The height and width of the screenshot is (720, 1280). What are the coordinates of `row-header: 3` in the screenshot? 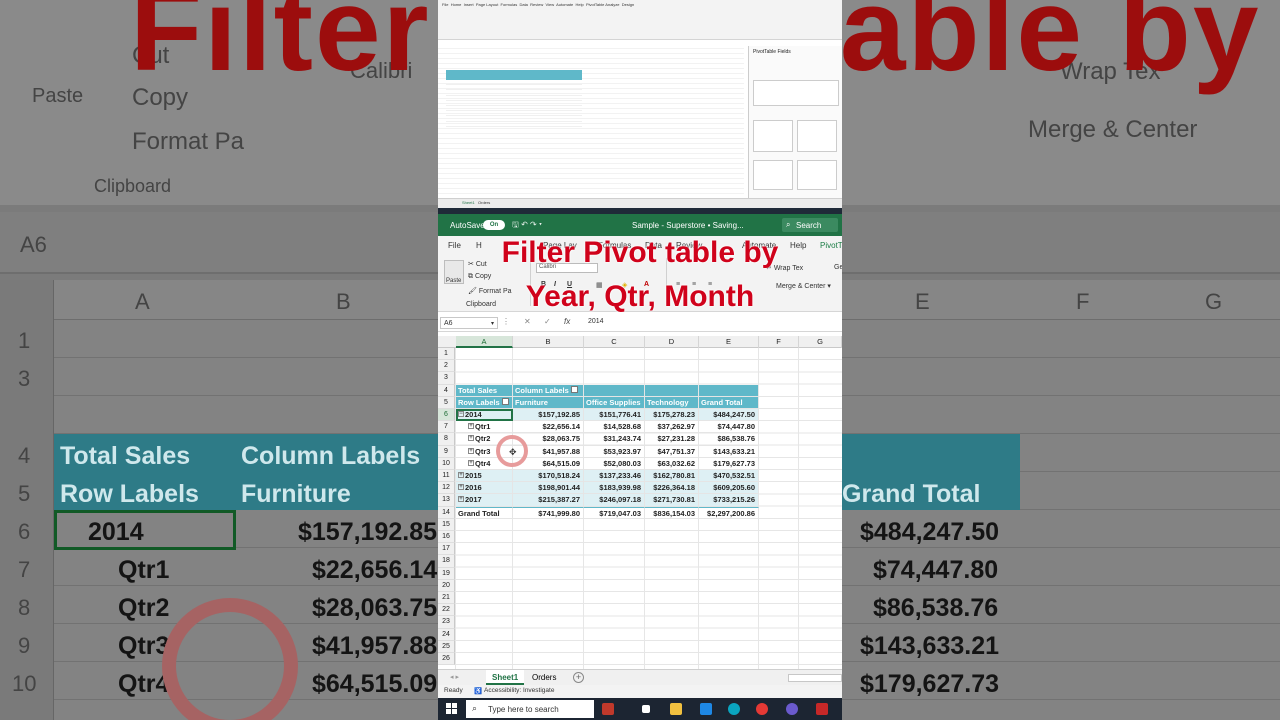 It's located at (446, 378).